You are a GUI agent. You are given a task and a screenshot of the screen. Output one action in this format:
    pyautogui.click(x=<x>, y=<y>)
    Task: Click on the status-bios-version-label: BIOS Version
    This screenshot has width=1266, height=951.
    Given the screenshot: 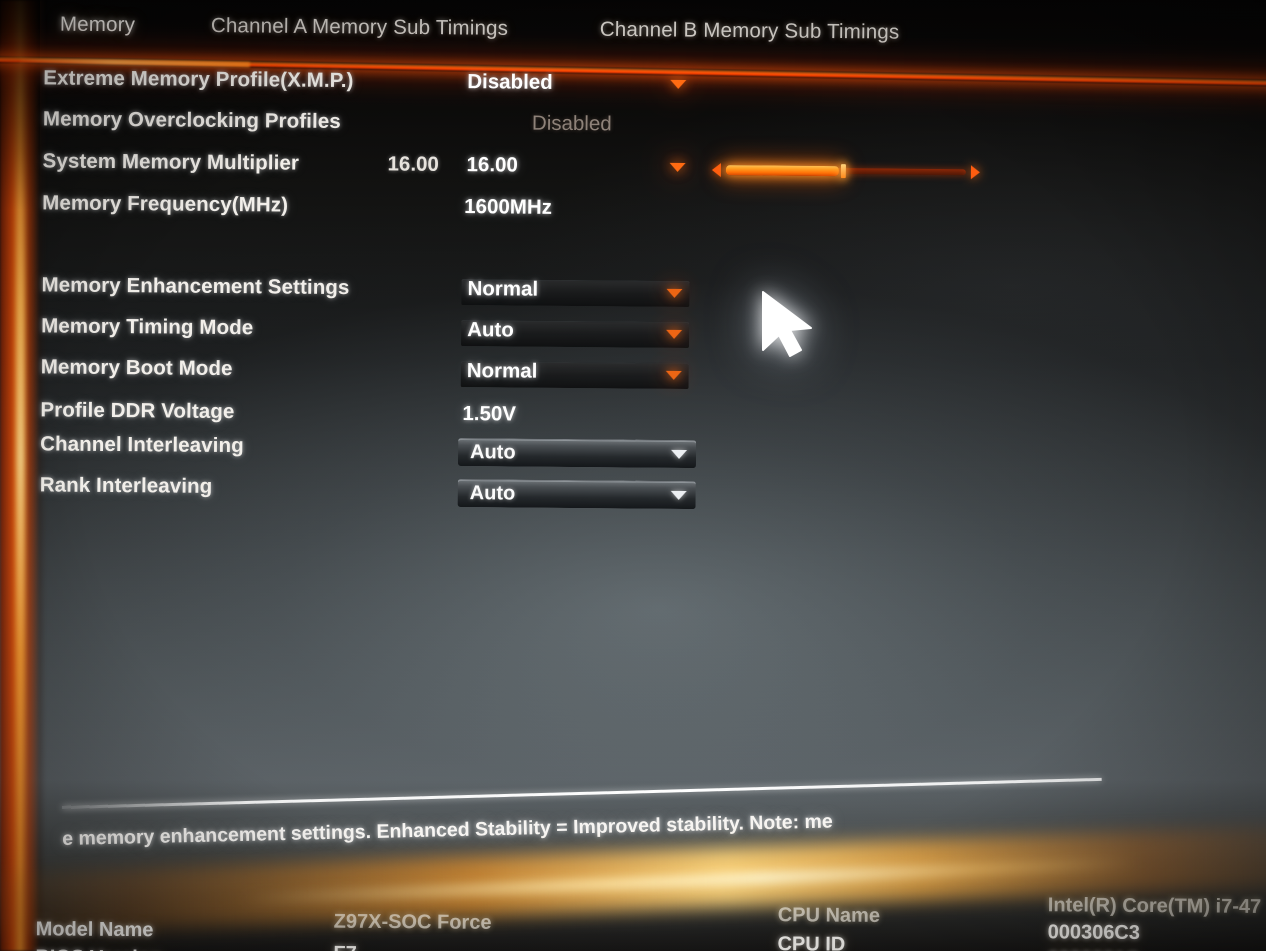 What is the action you would take?
    pyautogui.click(x=98, y=948)
    